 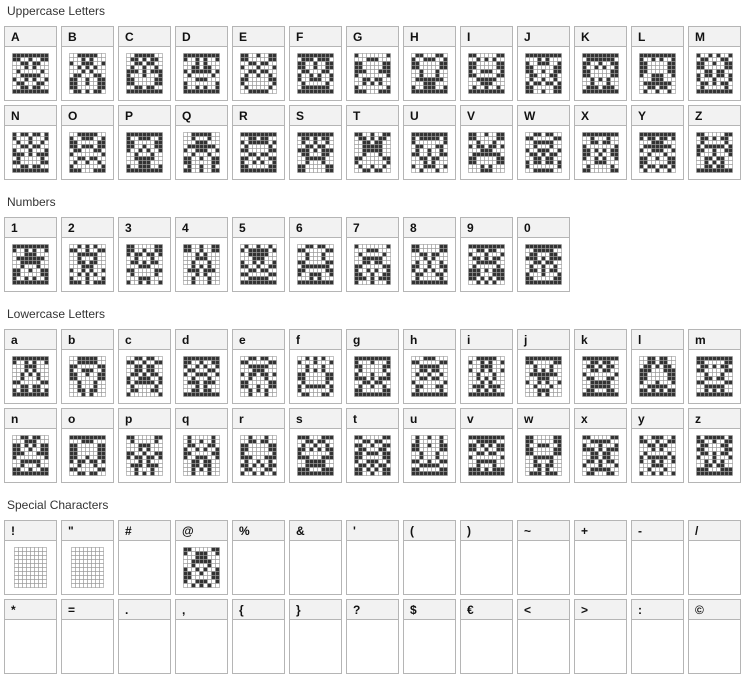 I want to click on glyph-cell: j, so click(x=543, y=366).